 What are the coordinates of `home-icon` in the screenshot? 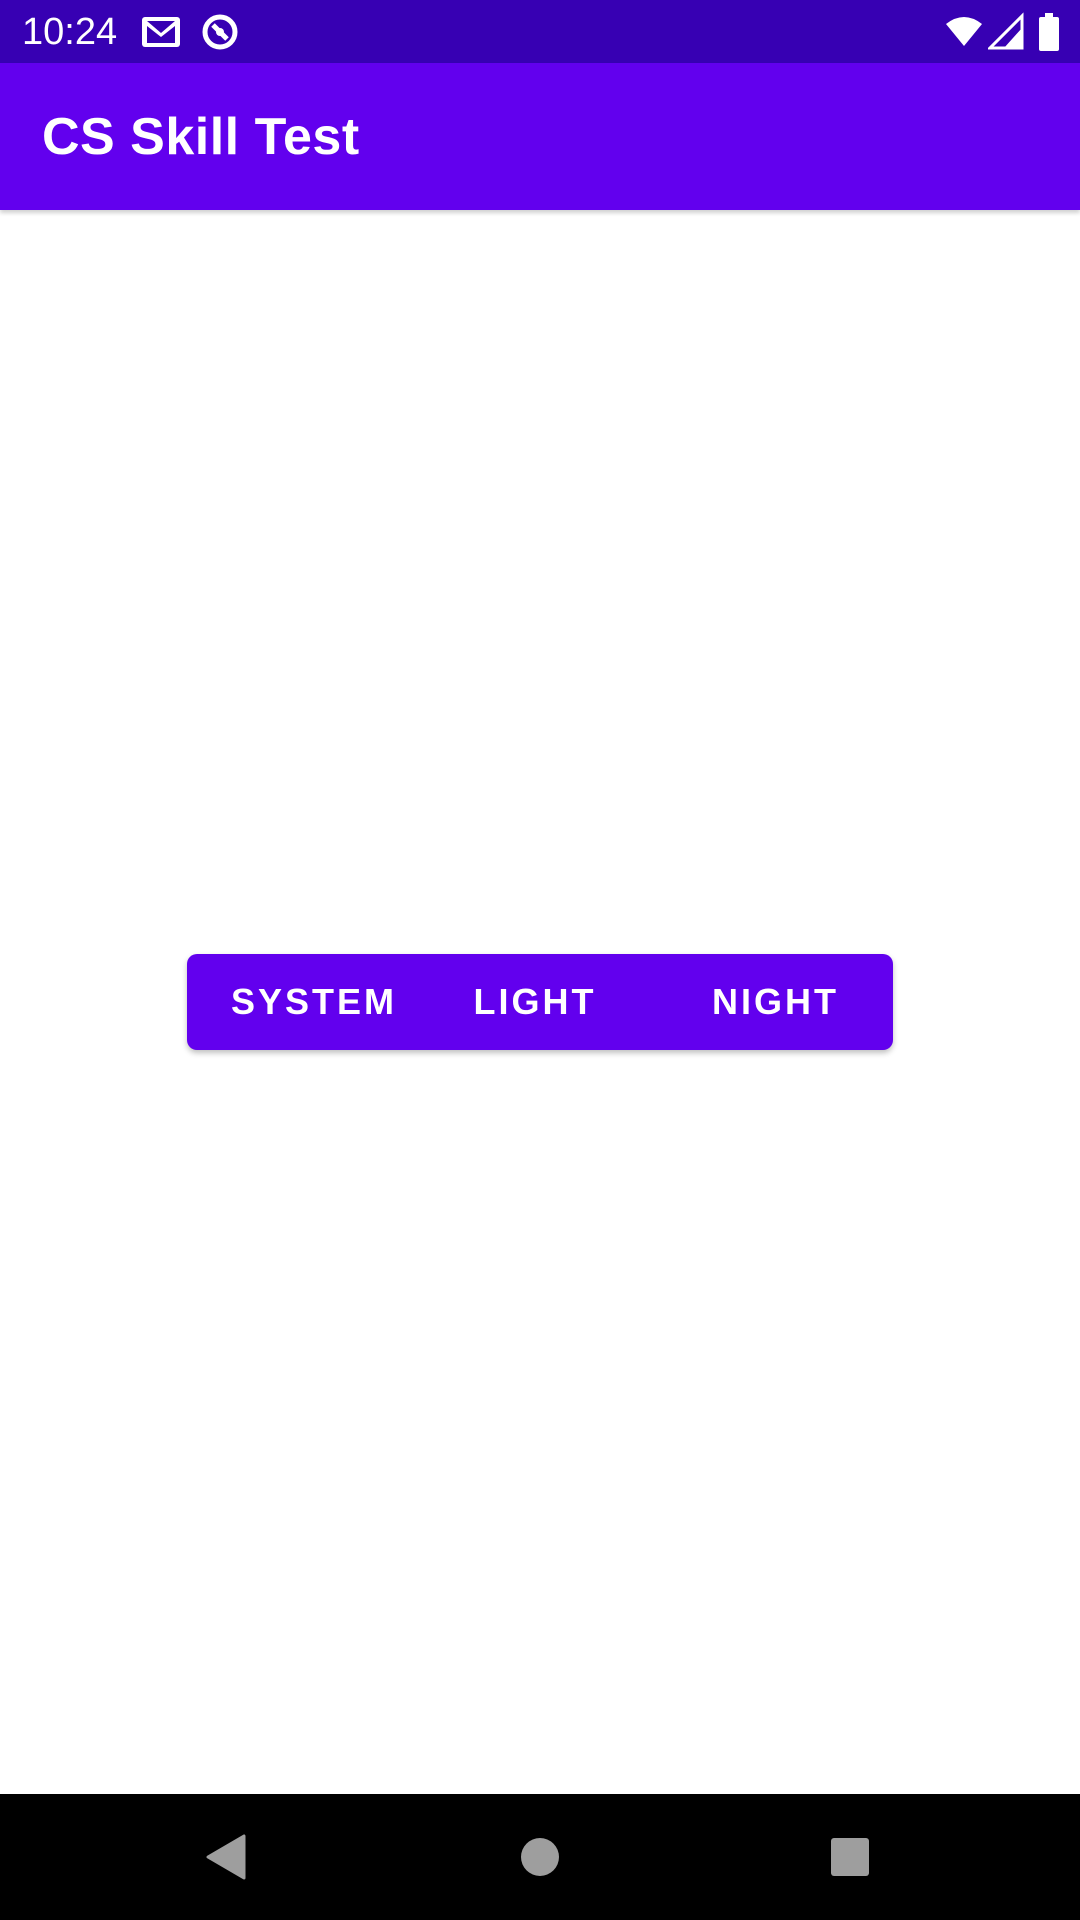 It's located at (540, 1857).